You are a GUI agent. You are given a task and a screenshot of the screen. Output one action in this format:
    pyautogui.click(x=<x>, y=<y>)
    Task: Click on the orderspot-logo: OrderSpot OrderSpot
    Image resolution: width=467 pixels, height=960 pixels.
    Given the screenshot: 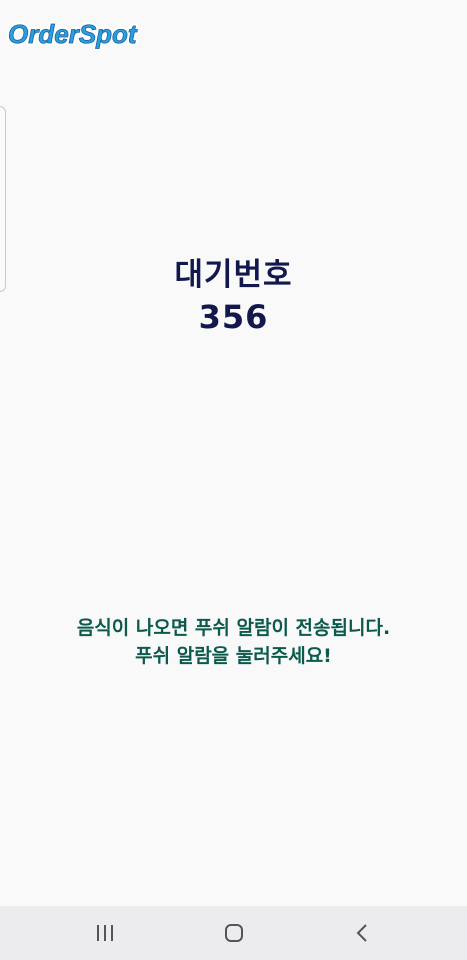 What is the action you would take?
    pyautogui.click(x=82, y=34)
    